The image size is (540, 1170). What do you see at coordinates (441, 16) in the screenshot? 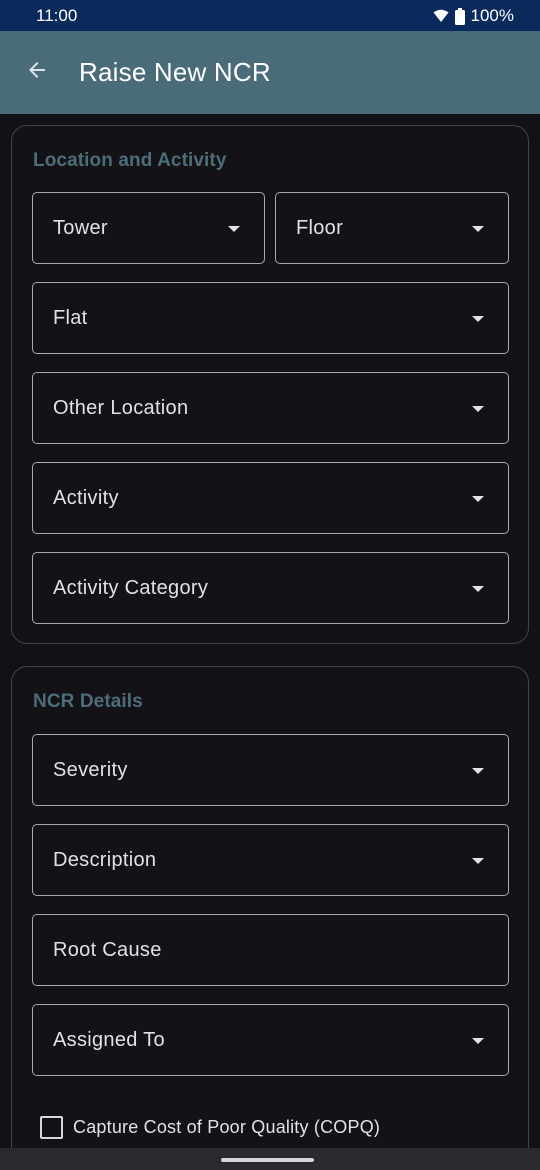
I see `wifi-icon` at bounding box center [441, 16].